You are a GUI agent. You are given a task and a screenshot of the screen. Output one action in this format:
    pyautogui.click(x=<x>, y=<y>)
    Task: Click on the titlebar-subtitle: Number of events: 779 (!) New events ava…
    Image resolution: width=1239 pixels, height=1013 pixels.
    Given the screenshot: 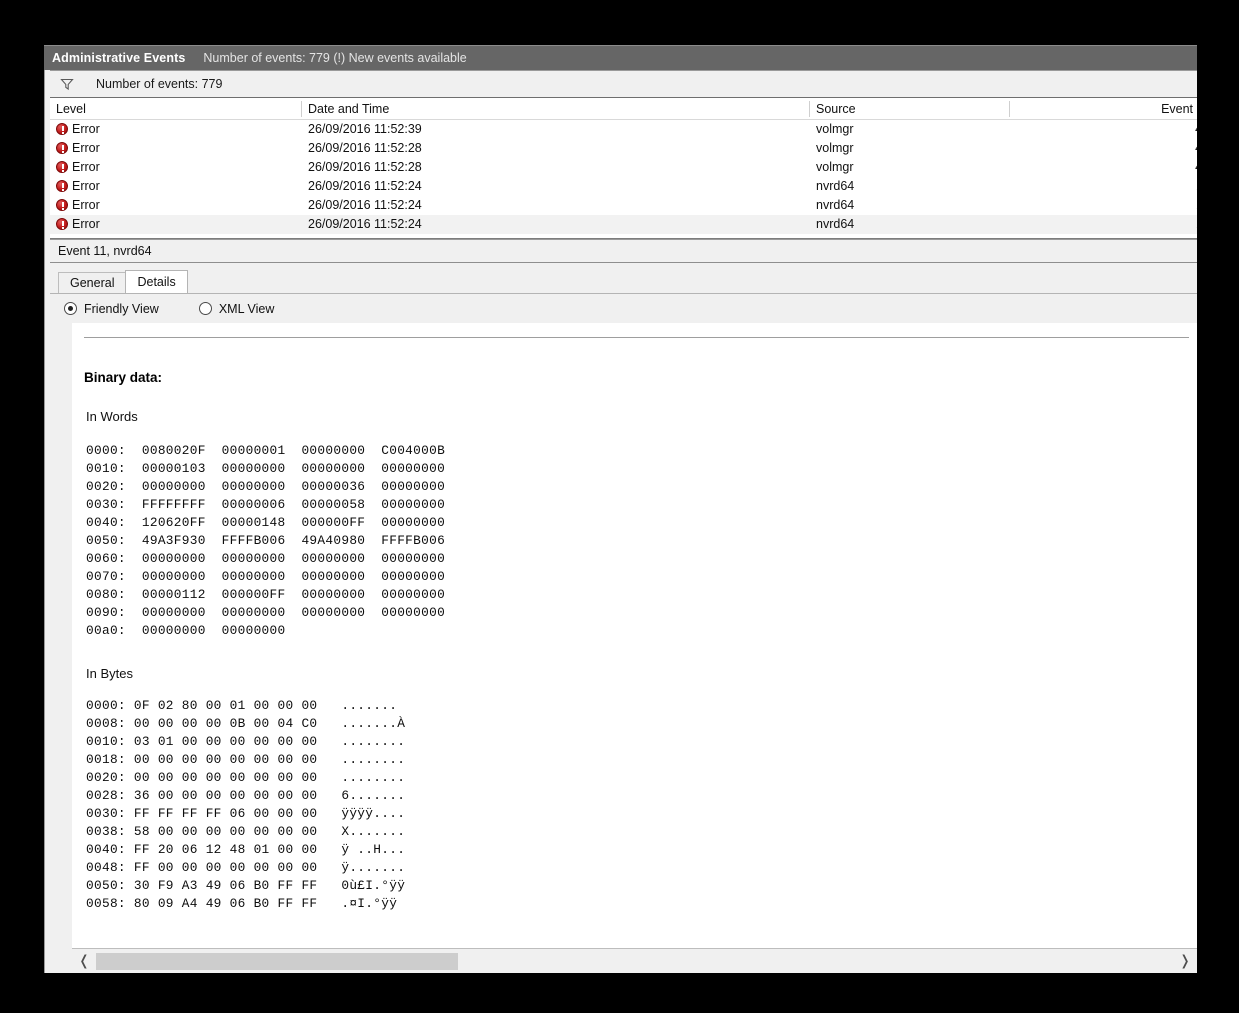 What is the action you would take?
    pyautogui.click(x=335, y=58)
    